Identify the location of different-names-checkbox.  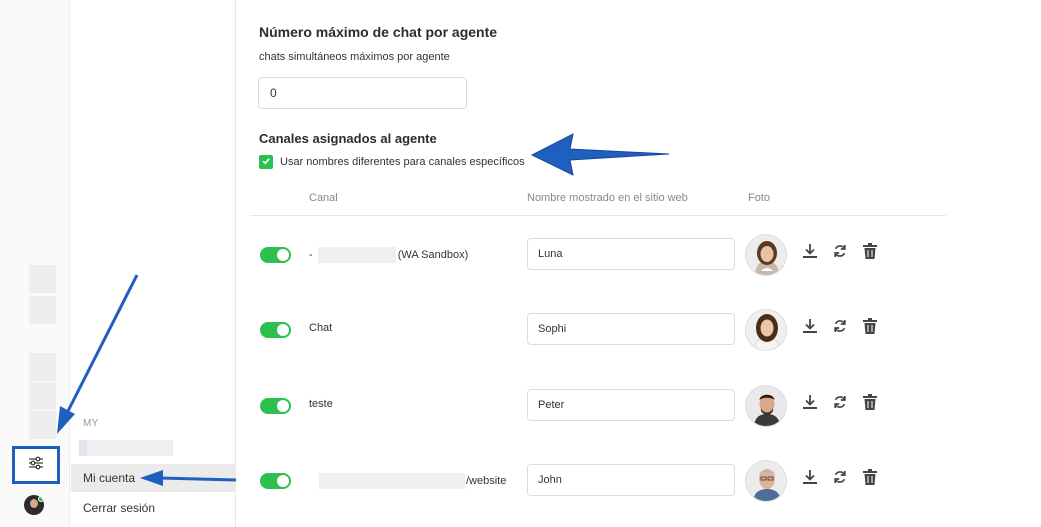
(266, 162).